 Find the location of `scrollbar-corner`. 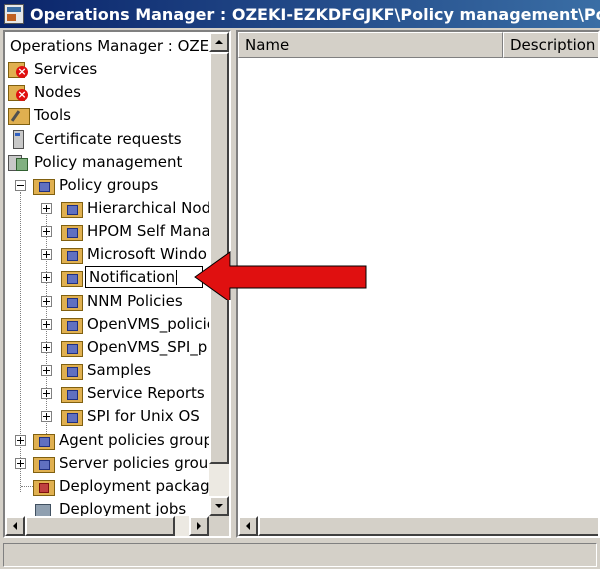

scrollbar-corner is located at coordinates (219, 526).